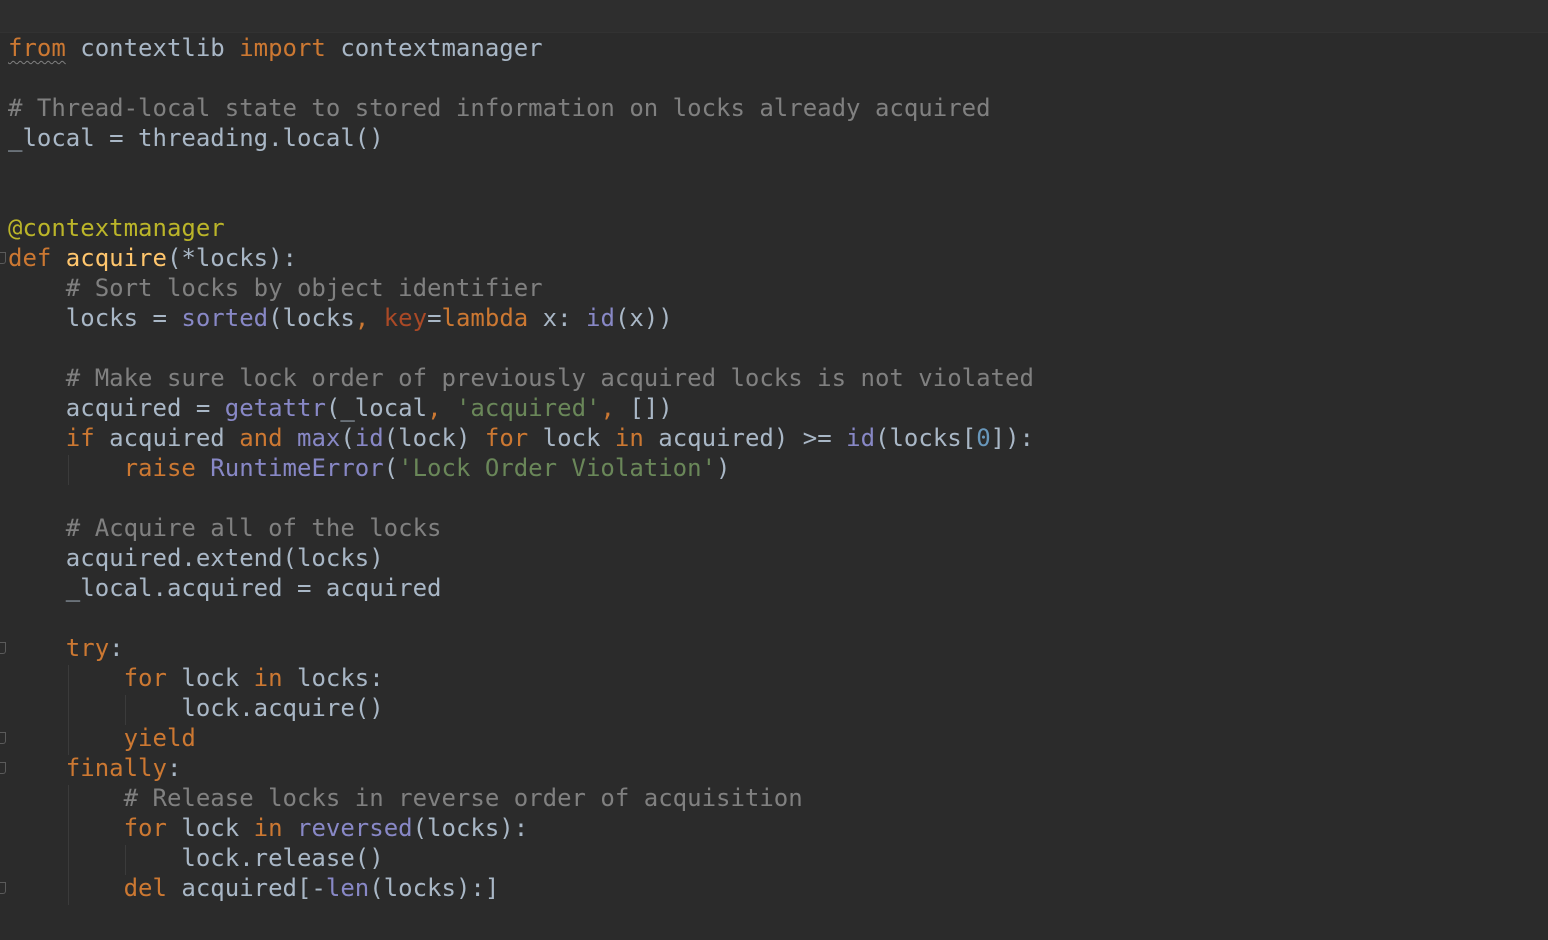 The height and width of the screenshot is (940, 1548). Describe the element at coordinates (116, 258) in the screenshot. I see `code-token: acquire` at that location.